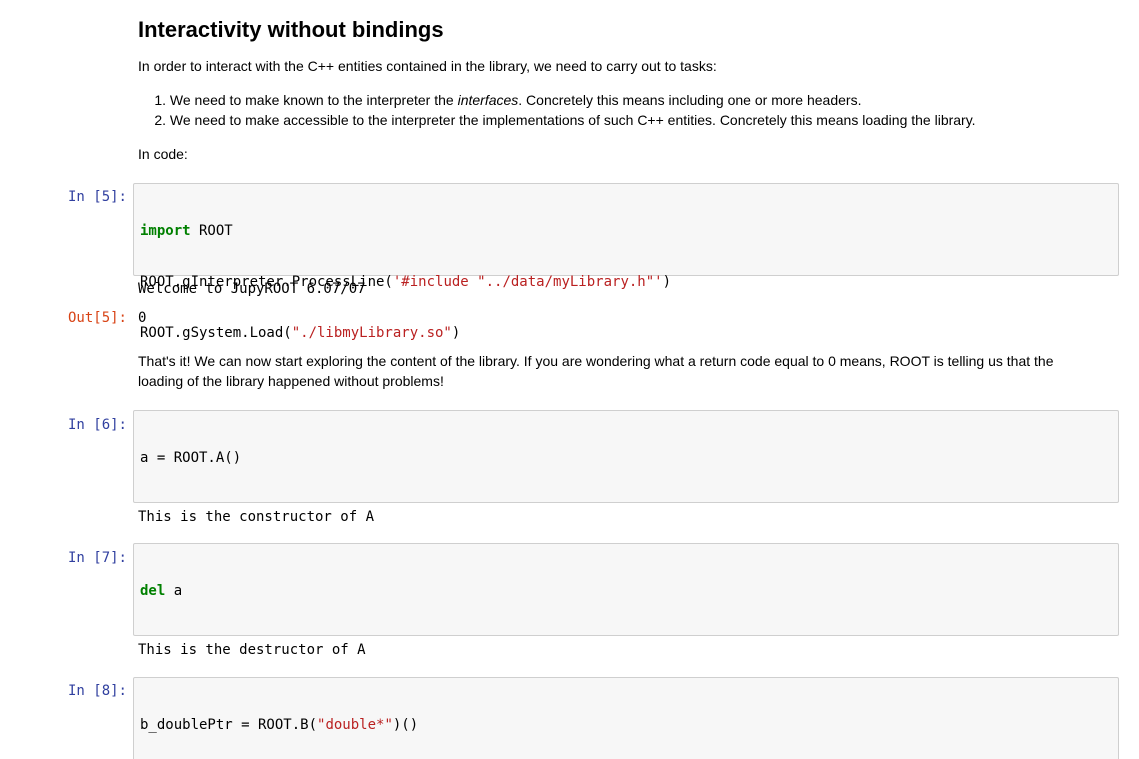  What do you see at coordinates (186, 231) in the screenshot?
I see `code-line: import ROOT` at bounding box center [186, 231].